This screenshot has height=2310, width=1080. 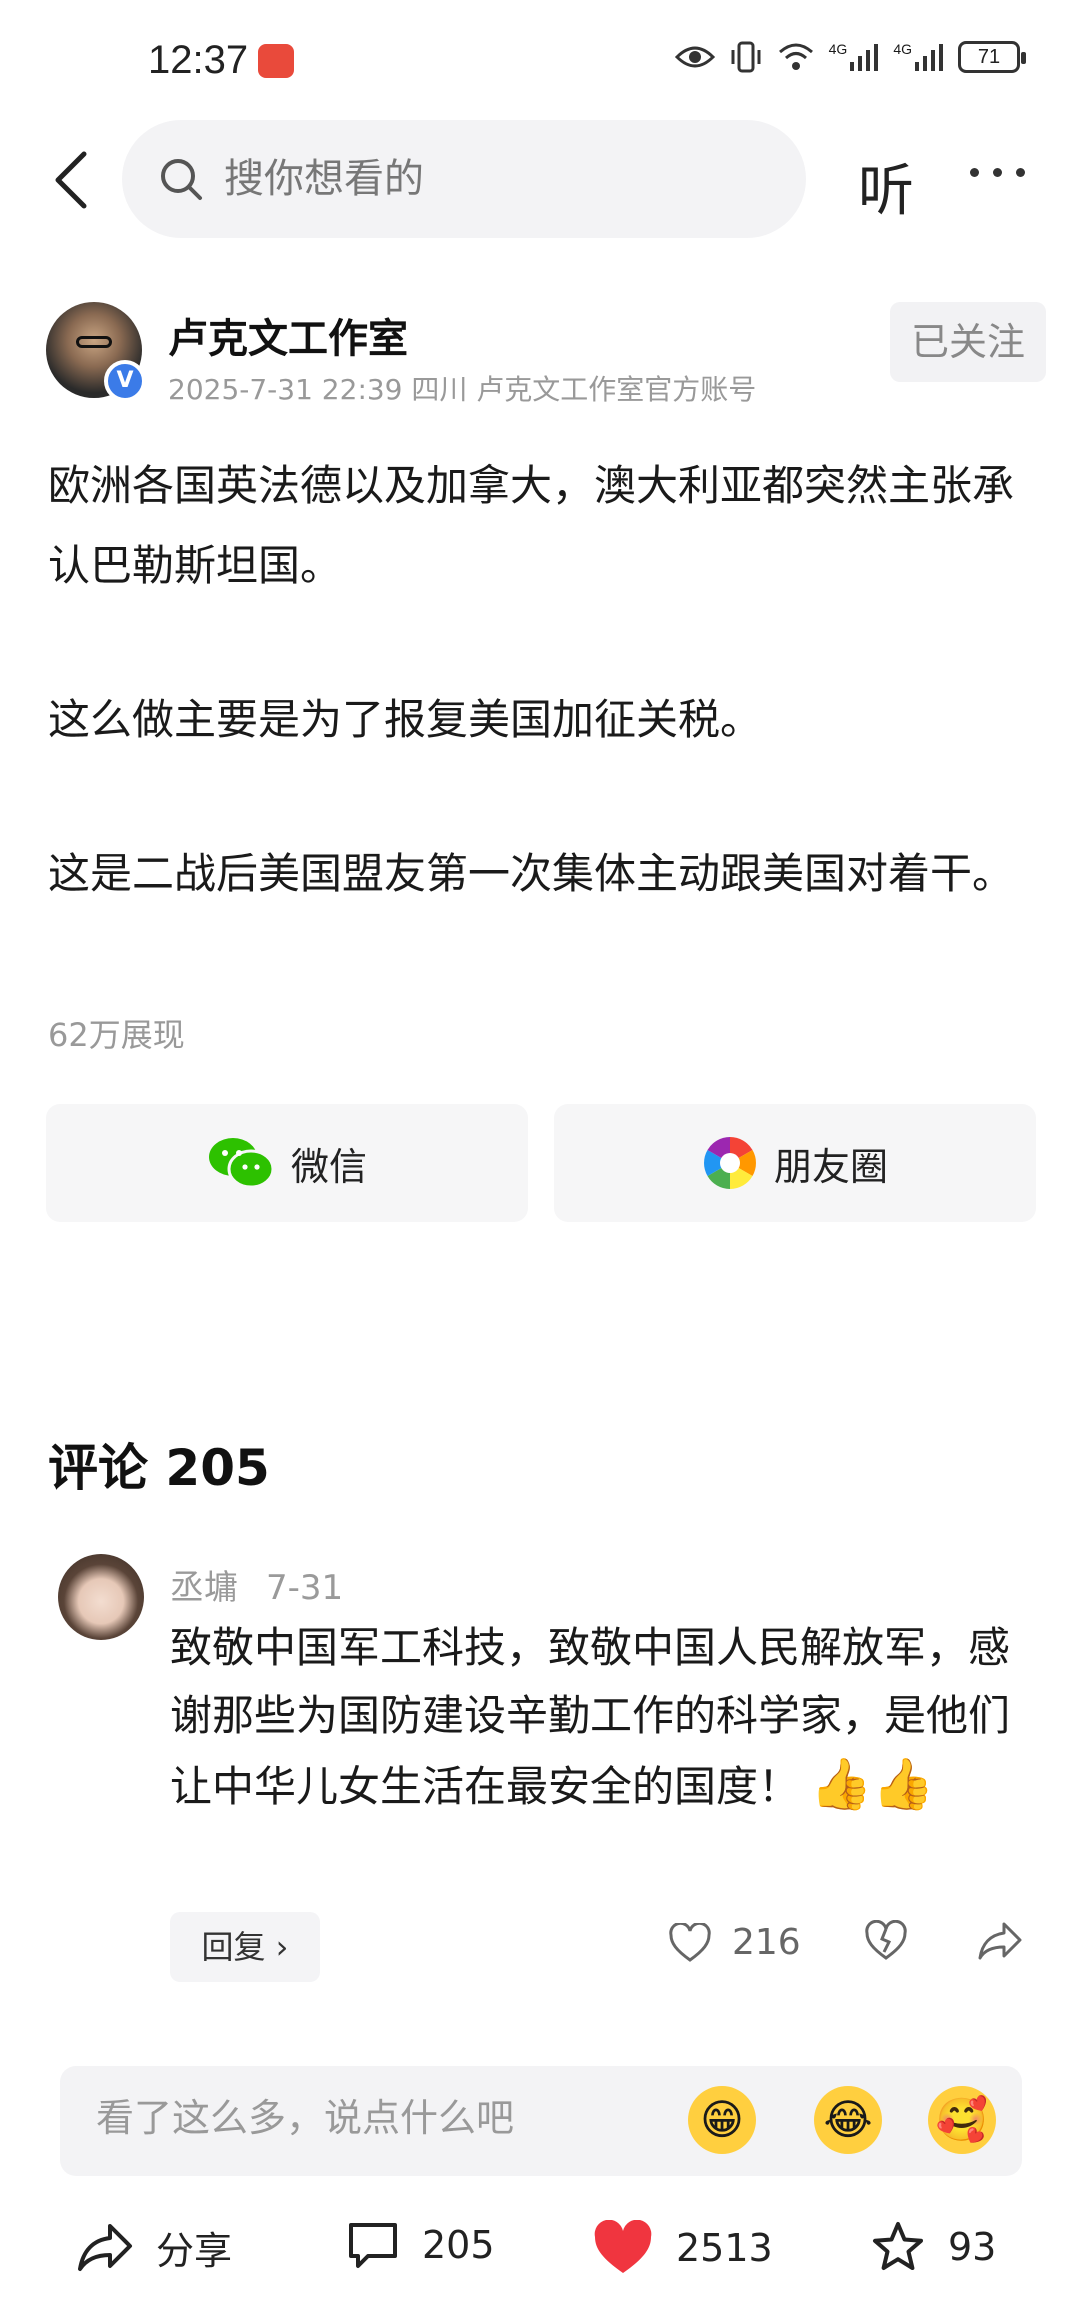 I want to click on comment-like-button: 216, so click(x=734, y=1942).